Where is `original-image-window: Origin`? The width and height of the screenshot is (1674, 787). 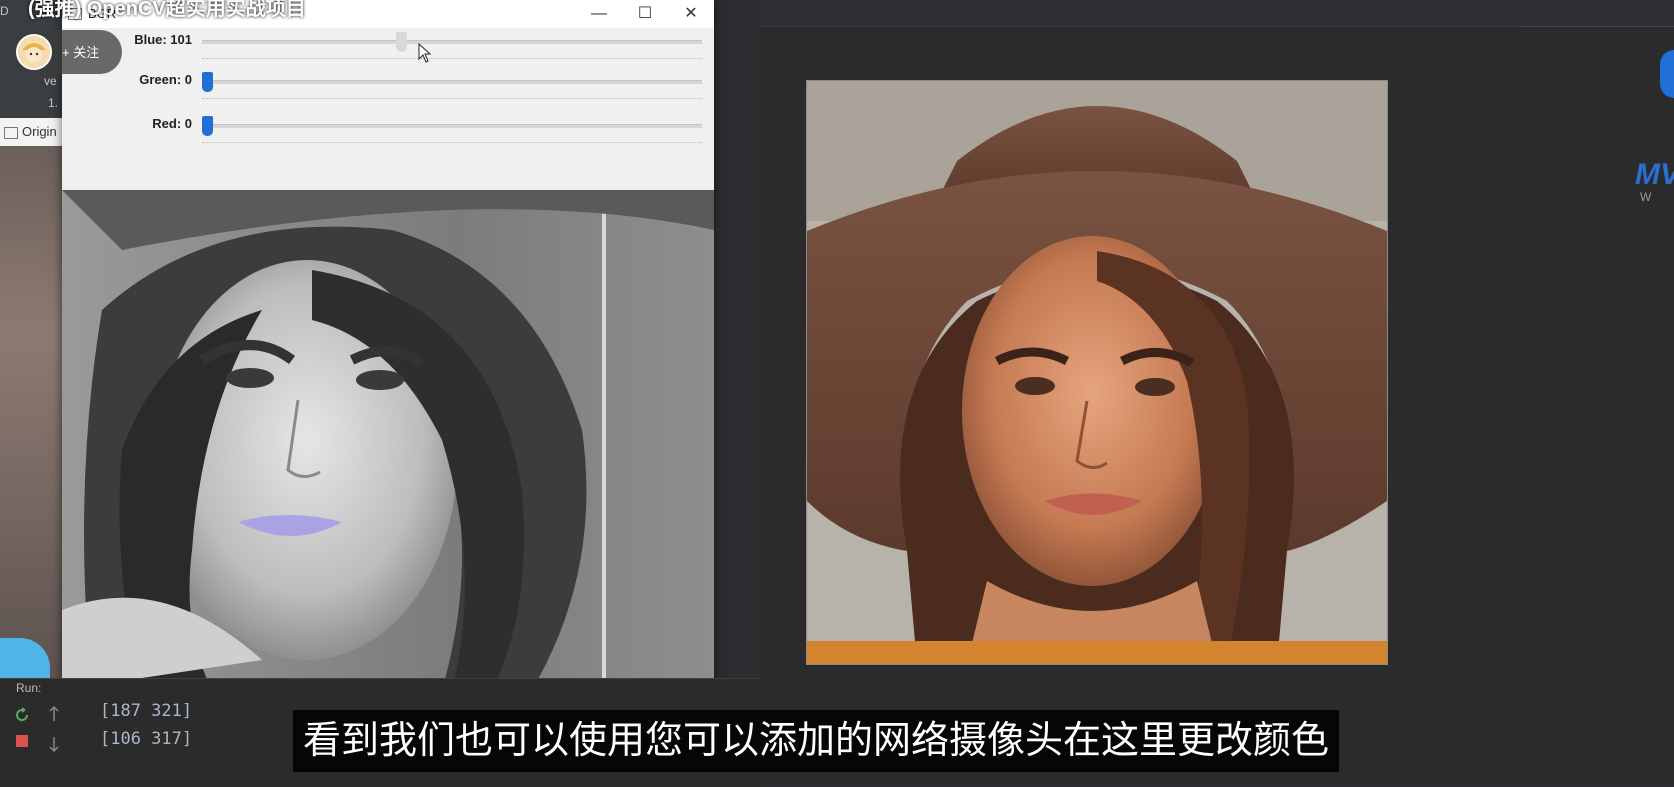 original-image-window: Origin is located at coordinates (31, 418).